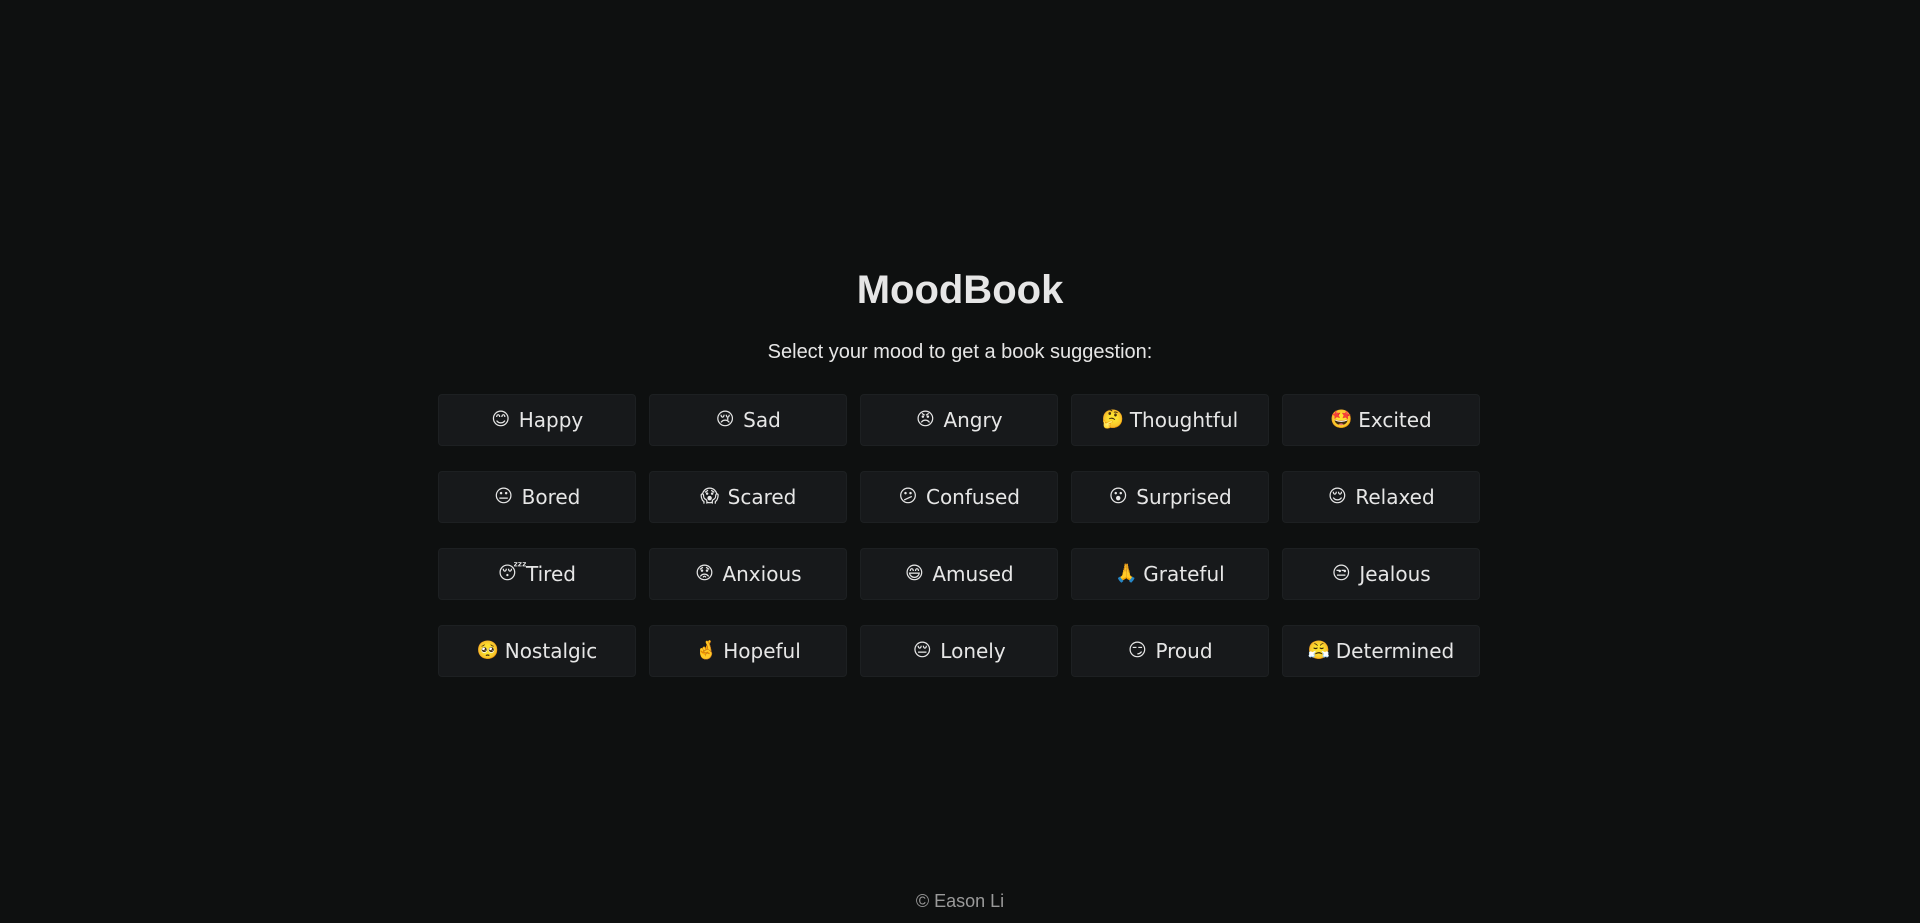 Image resolution: width=1920 pixels, height=923 pixels. Describe the element at coordinates (551, 651) in the screenshot. I see `mood-button-label: Nostalgic` at that location.